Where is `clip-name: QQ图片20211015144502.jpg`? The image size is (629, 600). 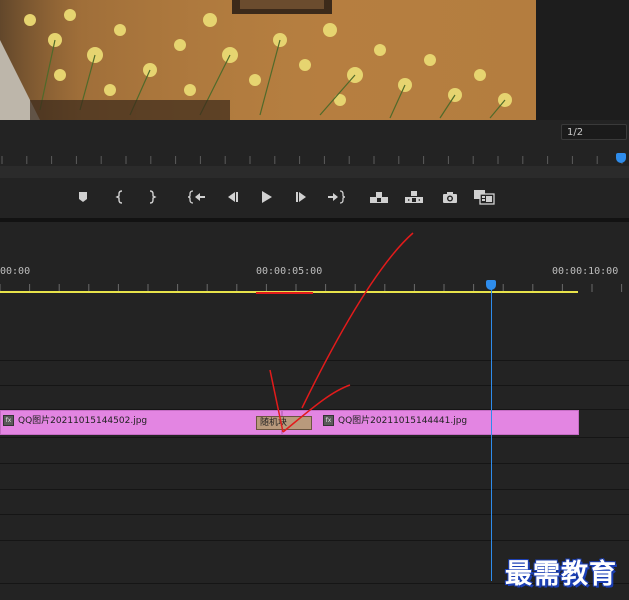 clip-name: QQ图片20211015144502.jpg is located at coordinates (83, 421).